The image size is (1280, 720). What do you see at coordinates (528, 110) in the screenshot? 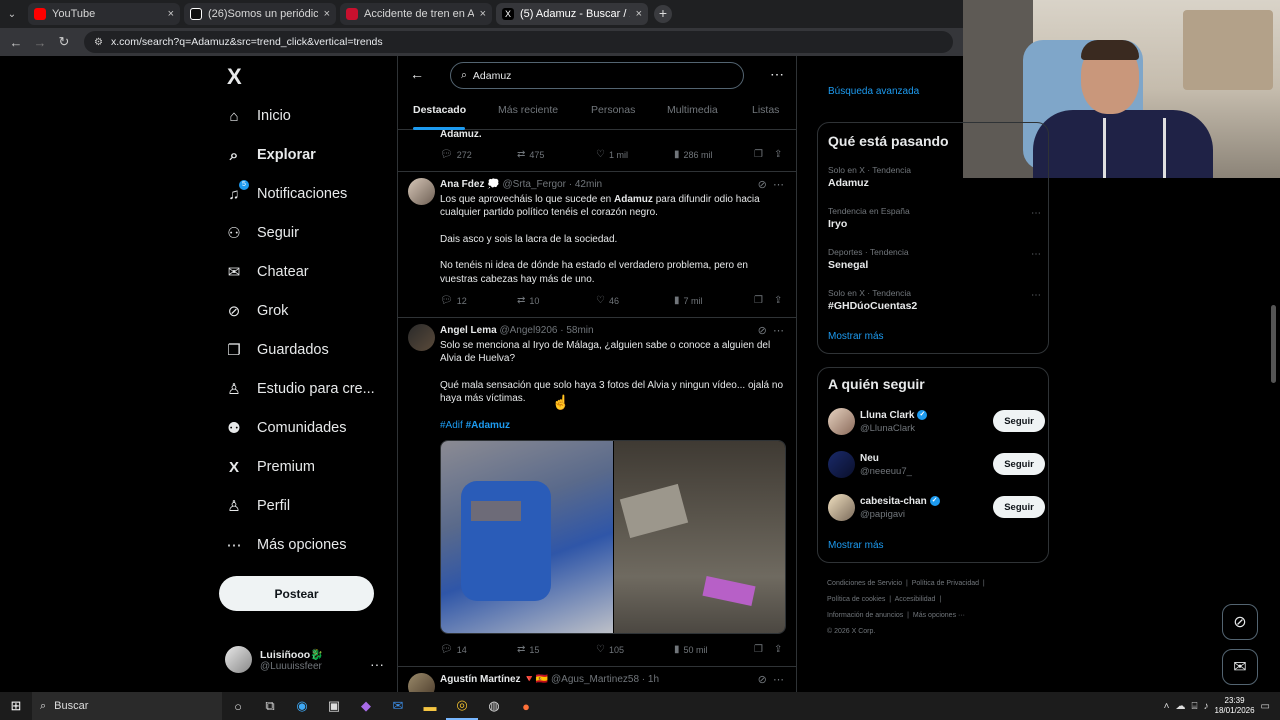
I see `tab-mas-reciente: Más reciente` at bounding box center [528, 110].